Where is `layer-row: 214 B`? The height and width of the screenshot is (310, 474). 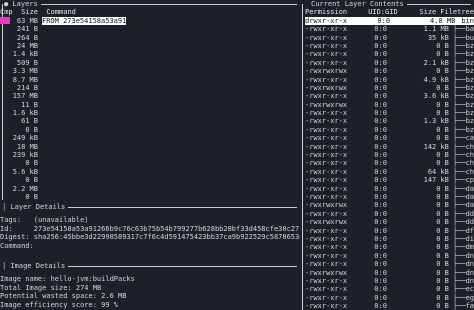
layer-row: 214 B is located at coordinates (150, 88).